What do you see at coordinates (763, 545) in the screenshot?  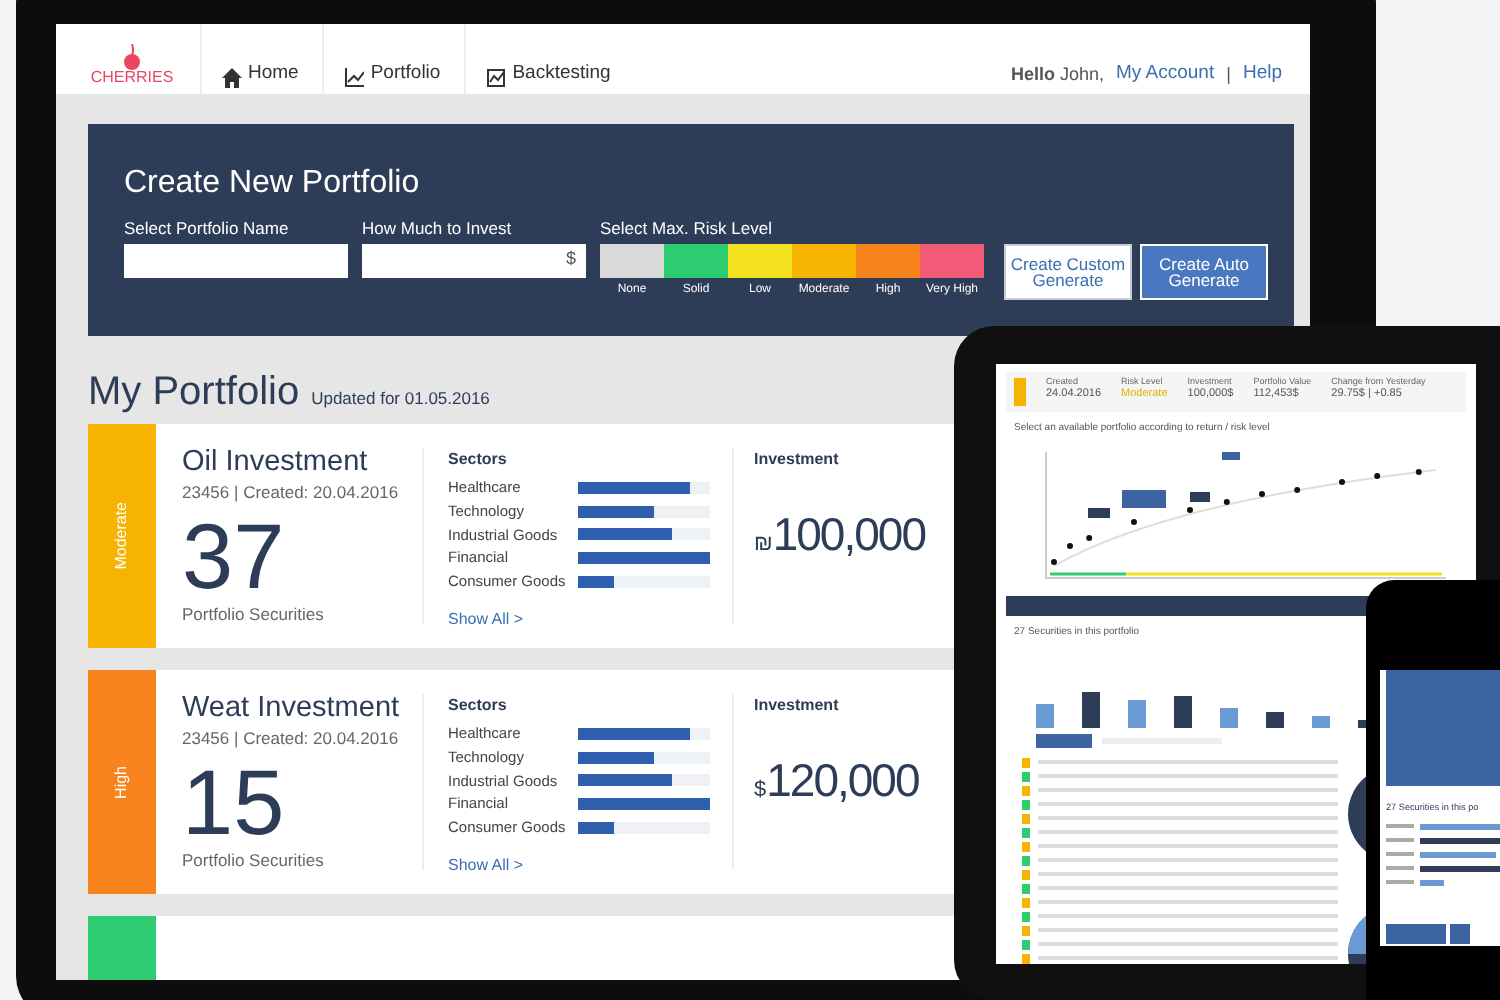 I see `currency-symbol: ₪` at bounding box center [763, 545].